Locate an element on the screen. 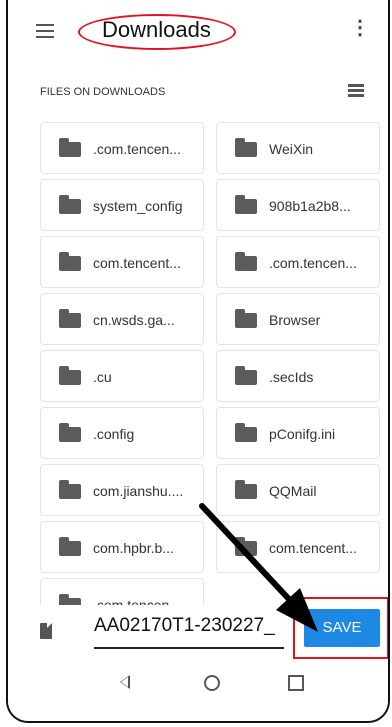  file-item-label: .cu is located at coordinates (102, 377).